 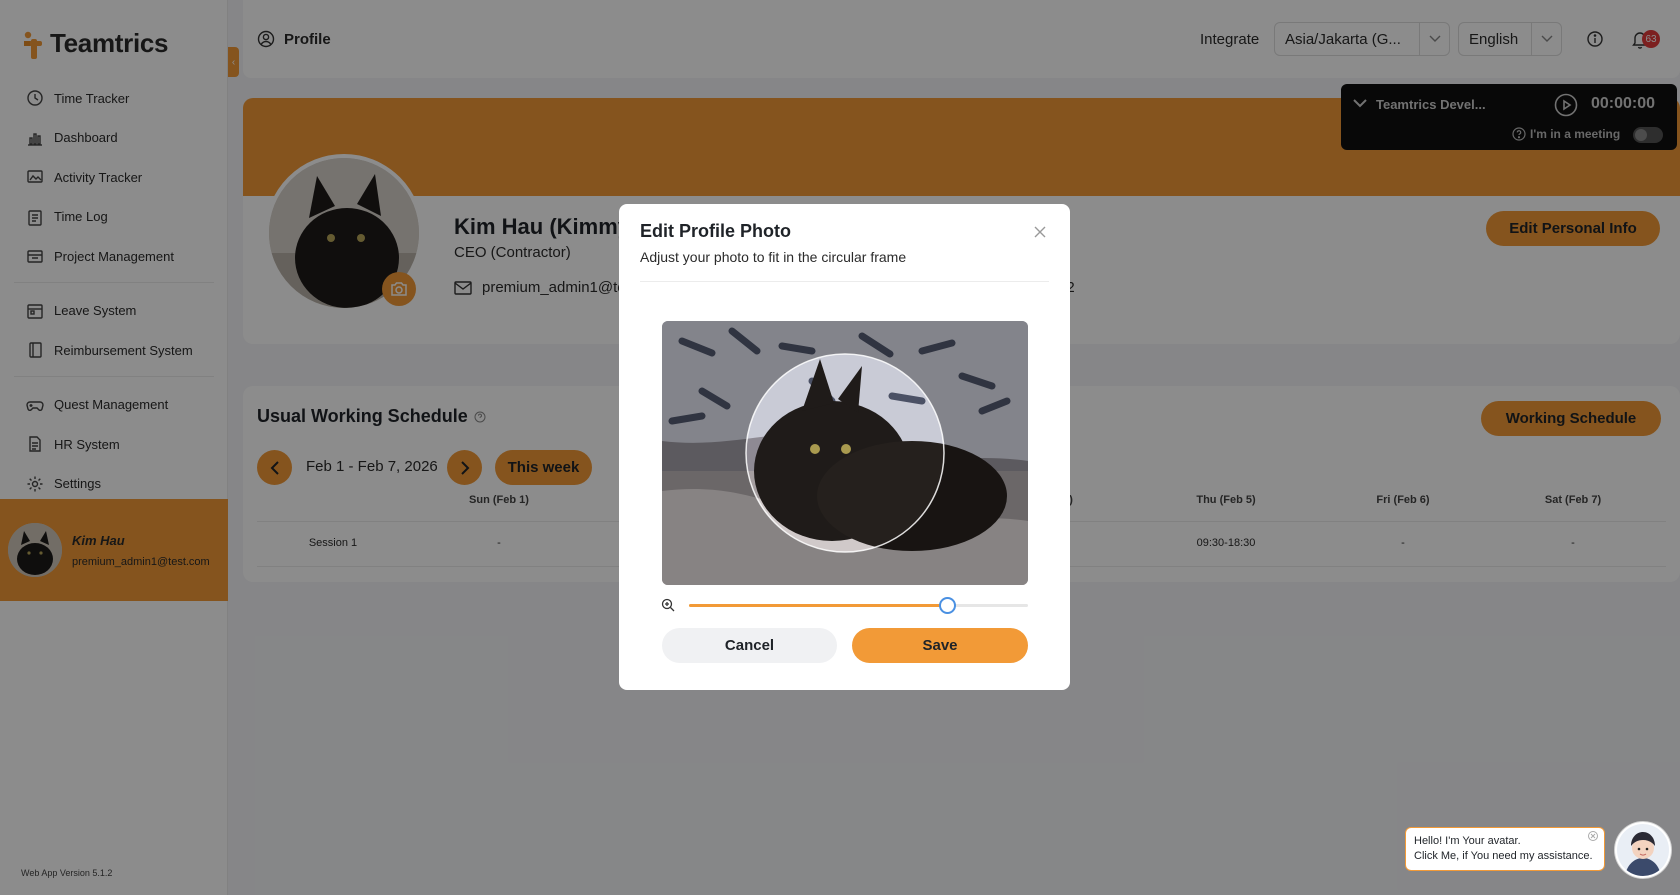 What do you see at coordinates (1503, 856) in the screenshot?
I see `assistant-line-2: Click Me, if You need my assistance.` at bounding box center [1503, 856].